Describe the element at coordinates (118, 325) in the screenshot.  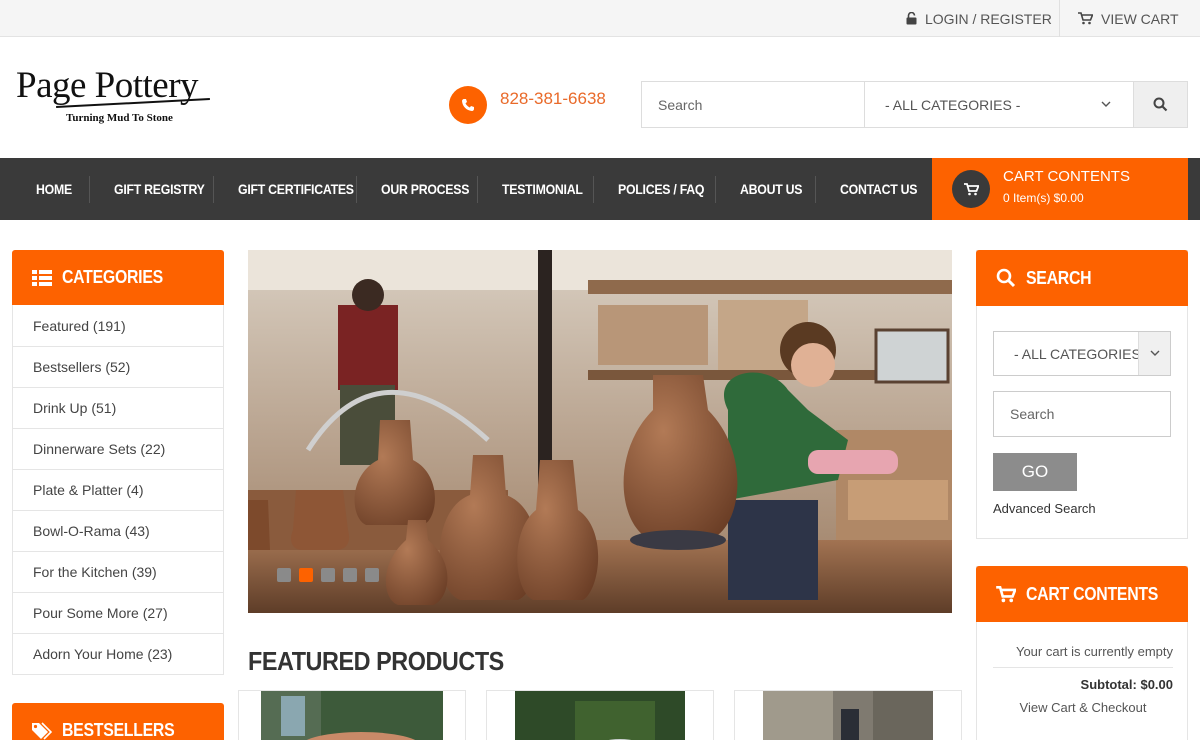
I see `category-item: Featured (191)` at that location.